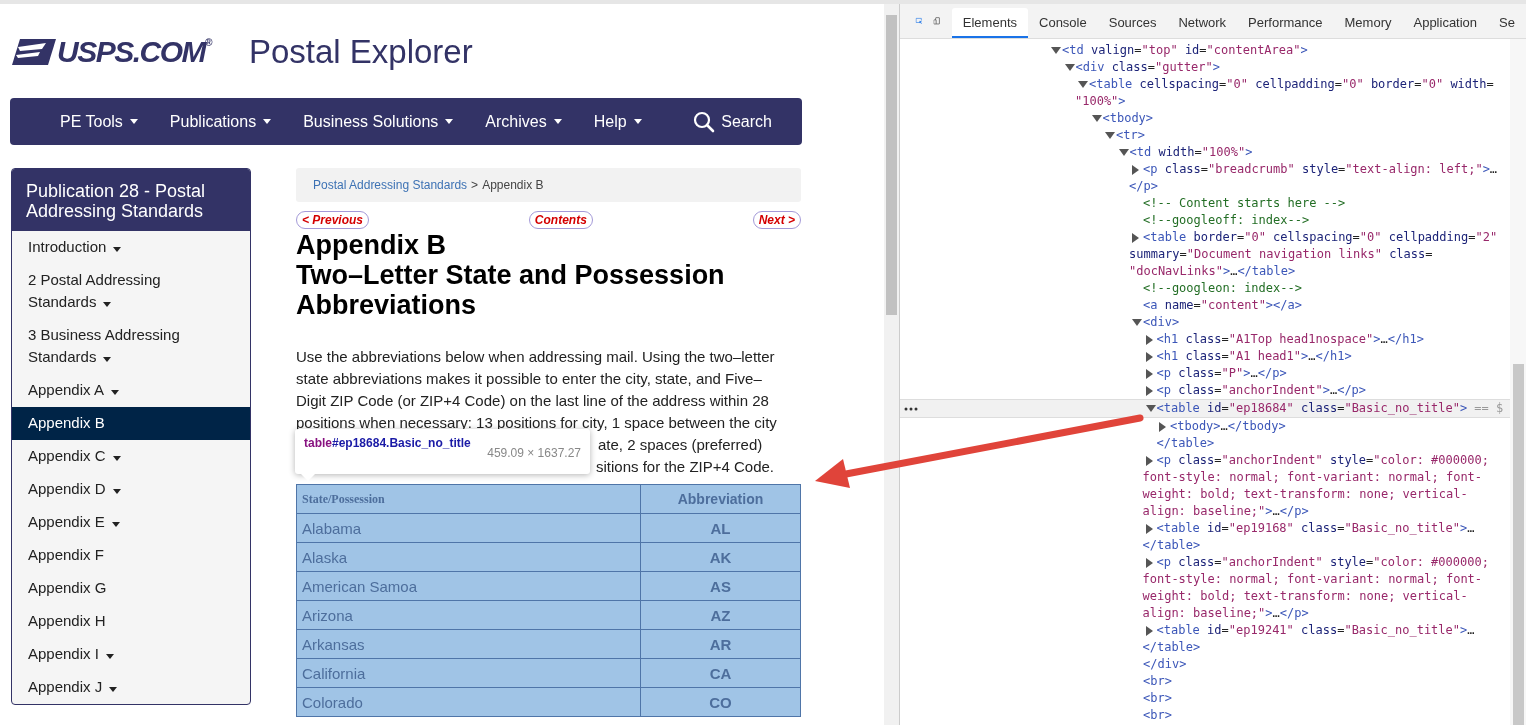 The height and width of the screenshot is (725, 1526). I want to click on devtools-tab: Console, so click(1063, 23).